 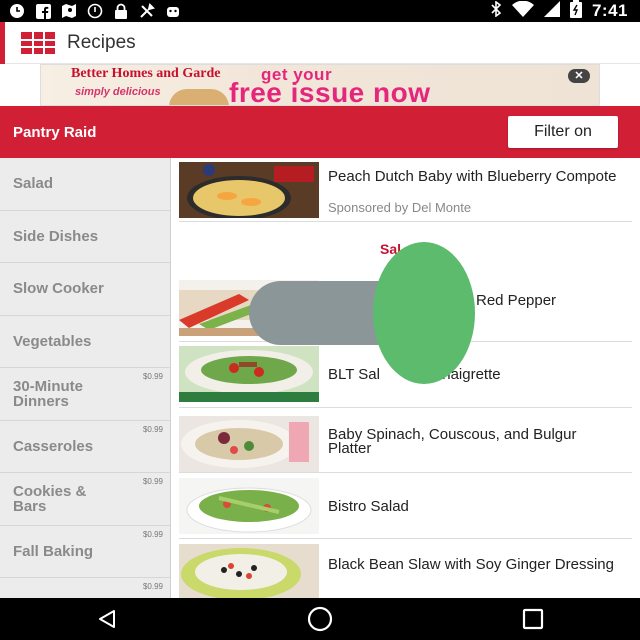 What do you see at coordinates (43, 11) in the screenshot?
I see `facebook-icon` at bounding box center [43, 11].